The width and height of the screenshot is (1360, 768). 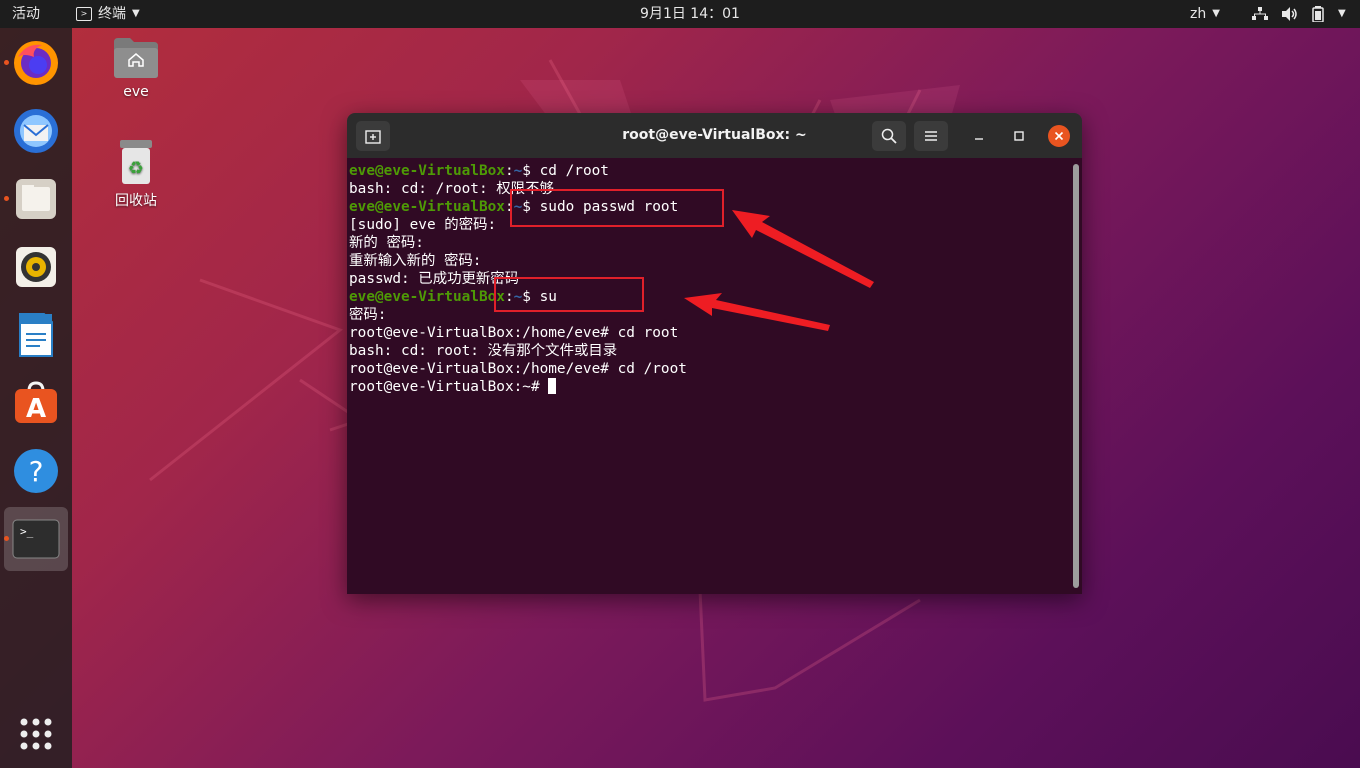 I want to click on search-icon, so click(x=889, y=136).